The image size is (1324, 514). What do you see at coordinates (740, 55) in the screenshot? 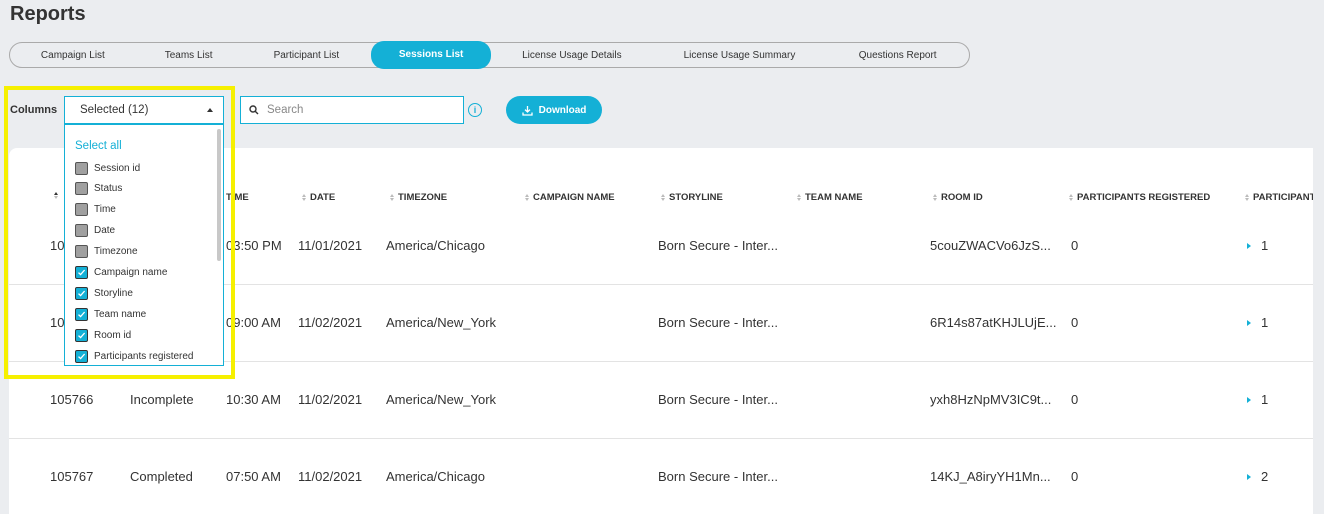
I see `tab-license-usage-summary: License Usage Summary` at bounding box center [740, 55].